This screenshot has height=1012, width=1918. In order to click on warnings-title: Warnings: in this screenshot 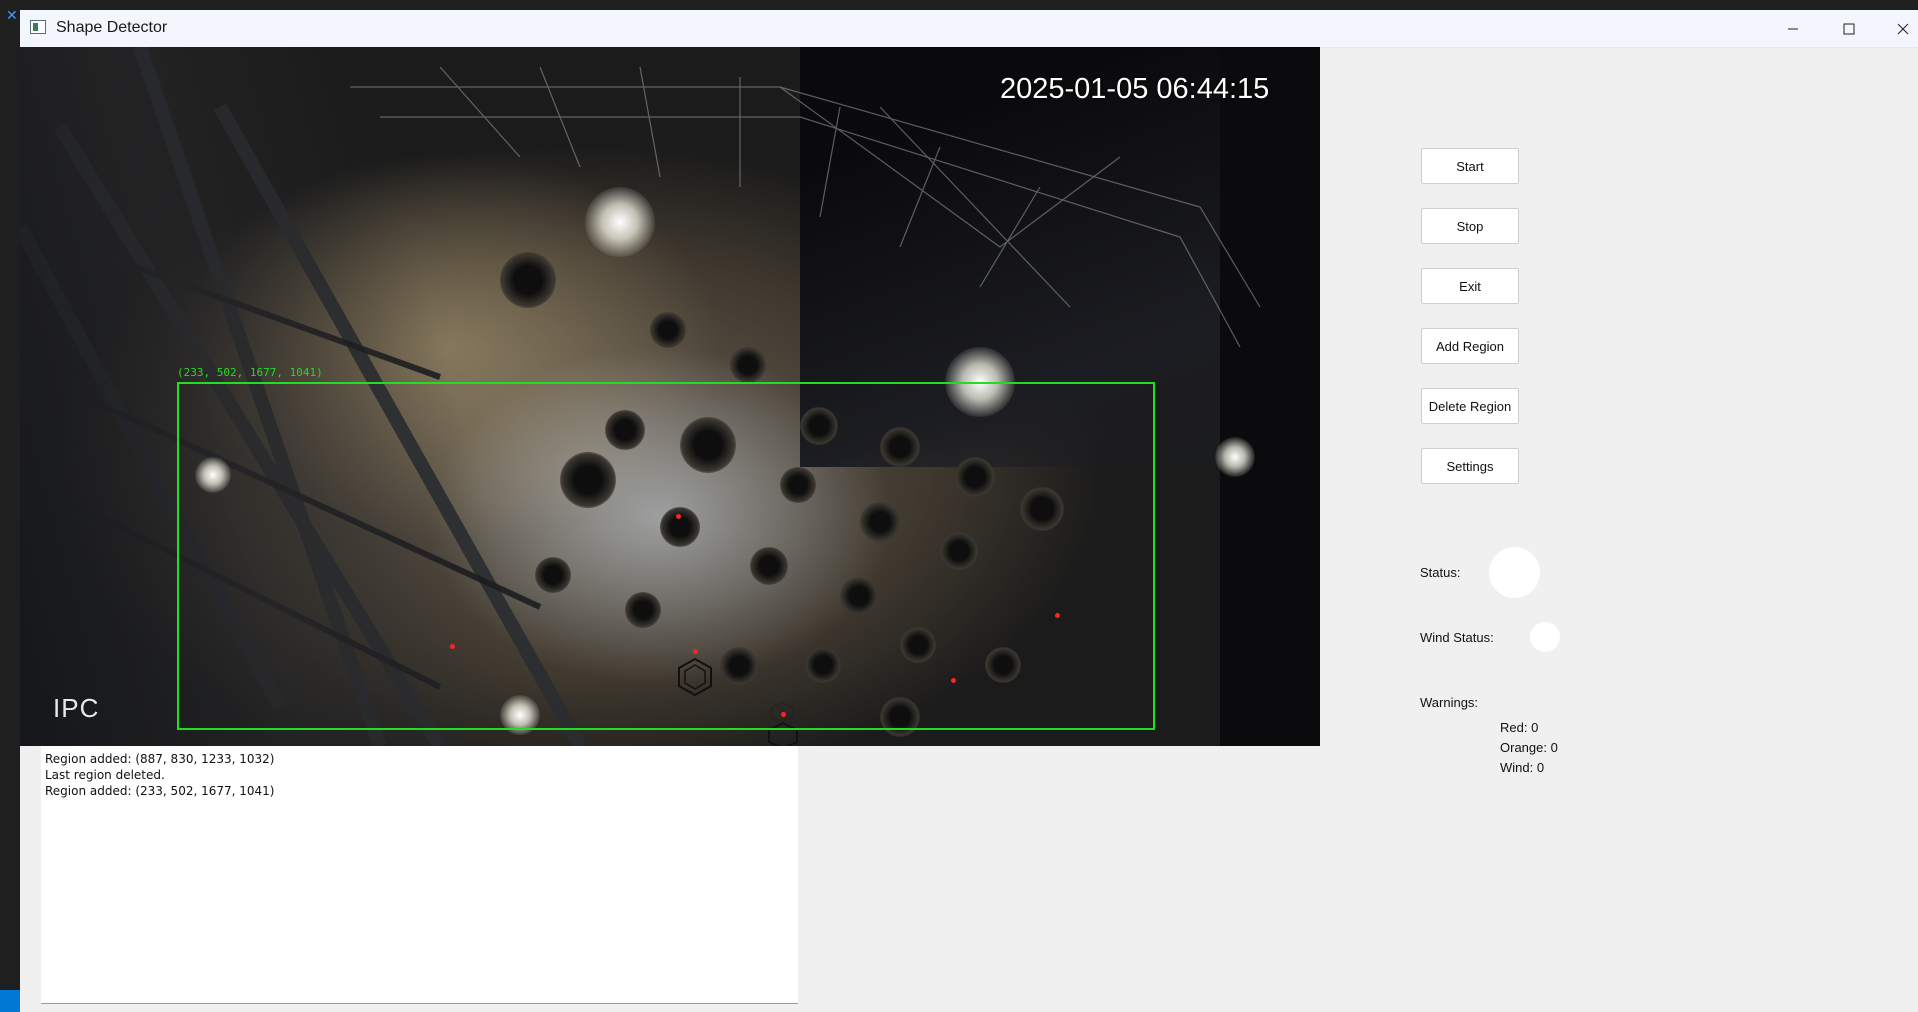, I will do `click(1449, 702)`.